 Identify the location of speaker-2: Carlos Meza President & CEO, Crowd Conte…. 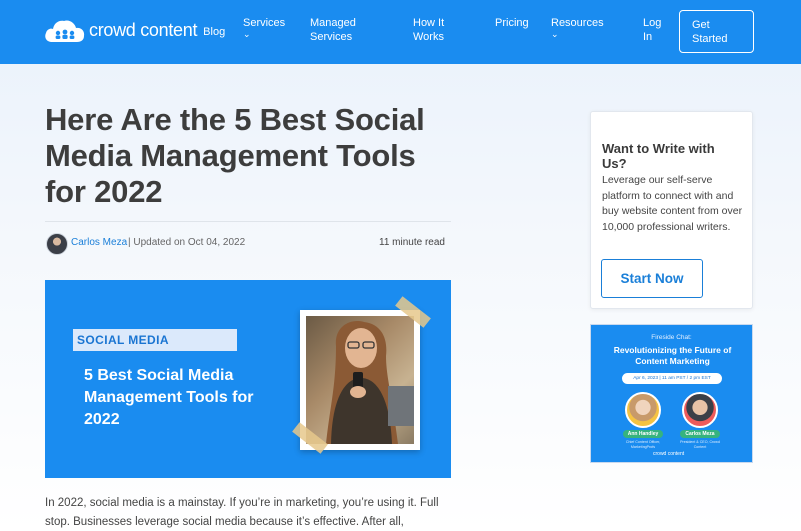
(700, 421).